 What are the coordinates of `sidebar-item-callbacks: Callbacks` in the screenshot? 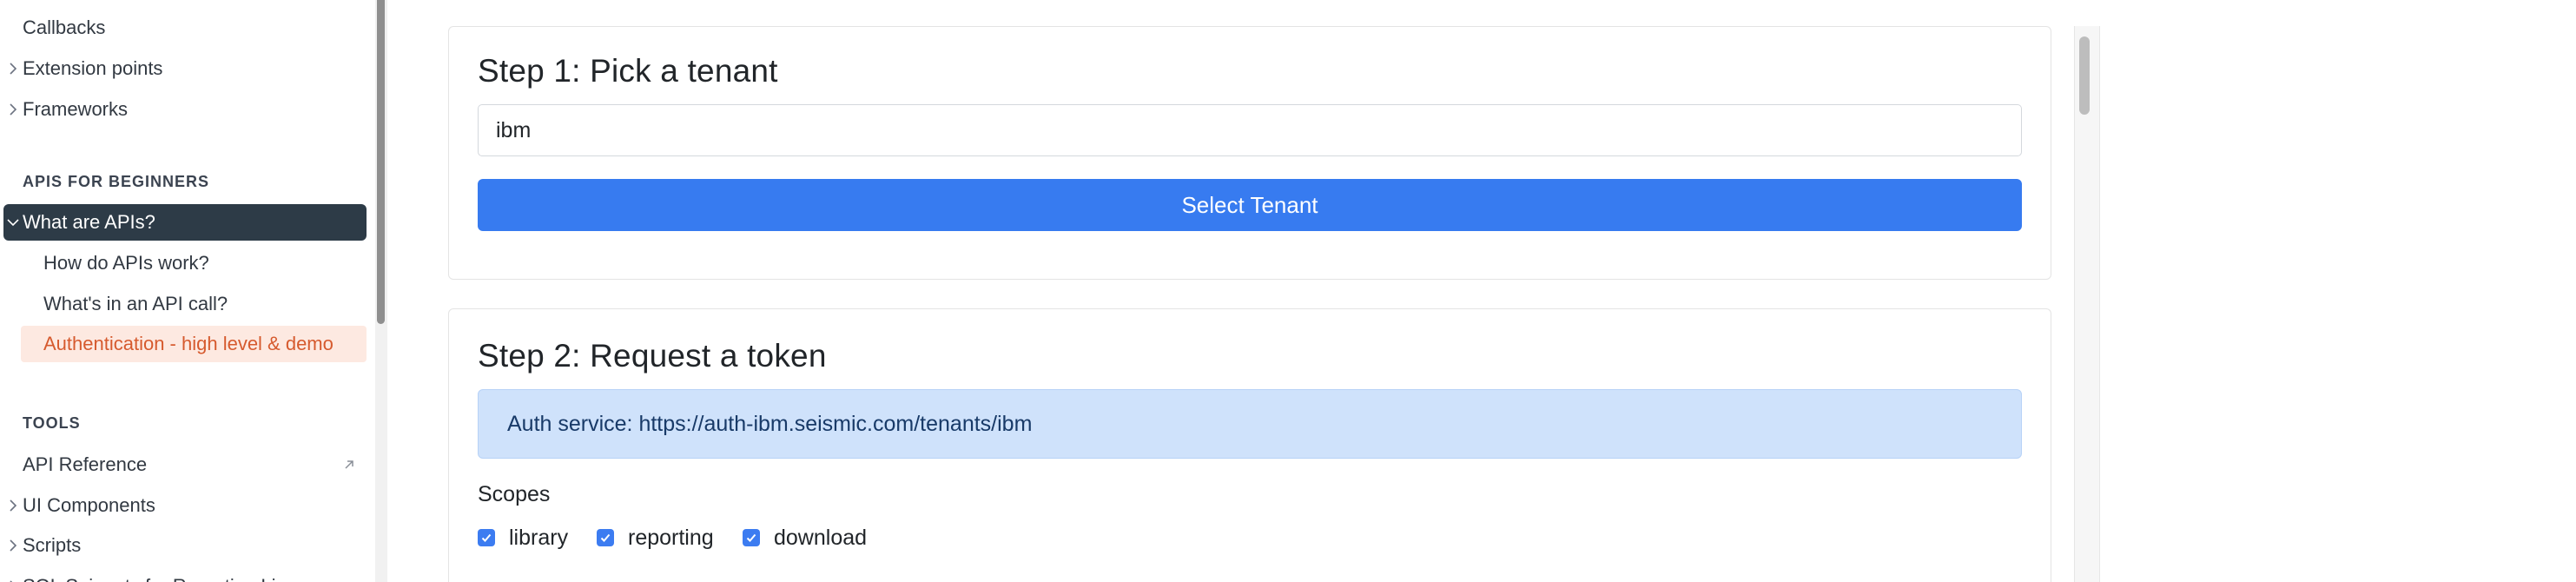 It's located at (183, 27).